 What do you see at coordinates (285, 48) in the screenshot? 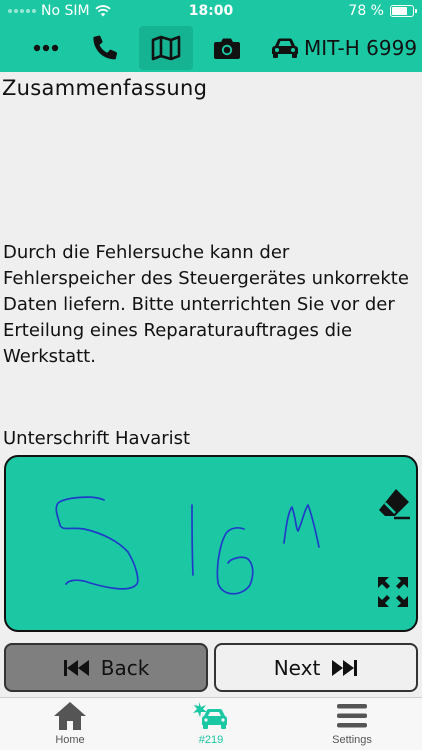
I see `car-icon` at bounding box center [285, 48].